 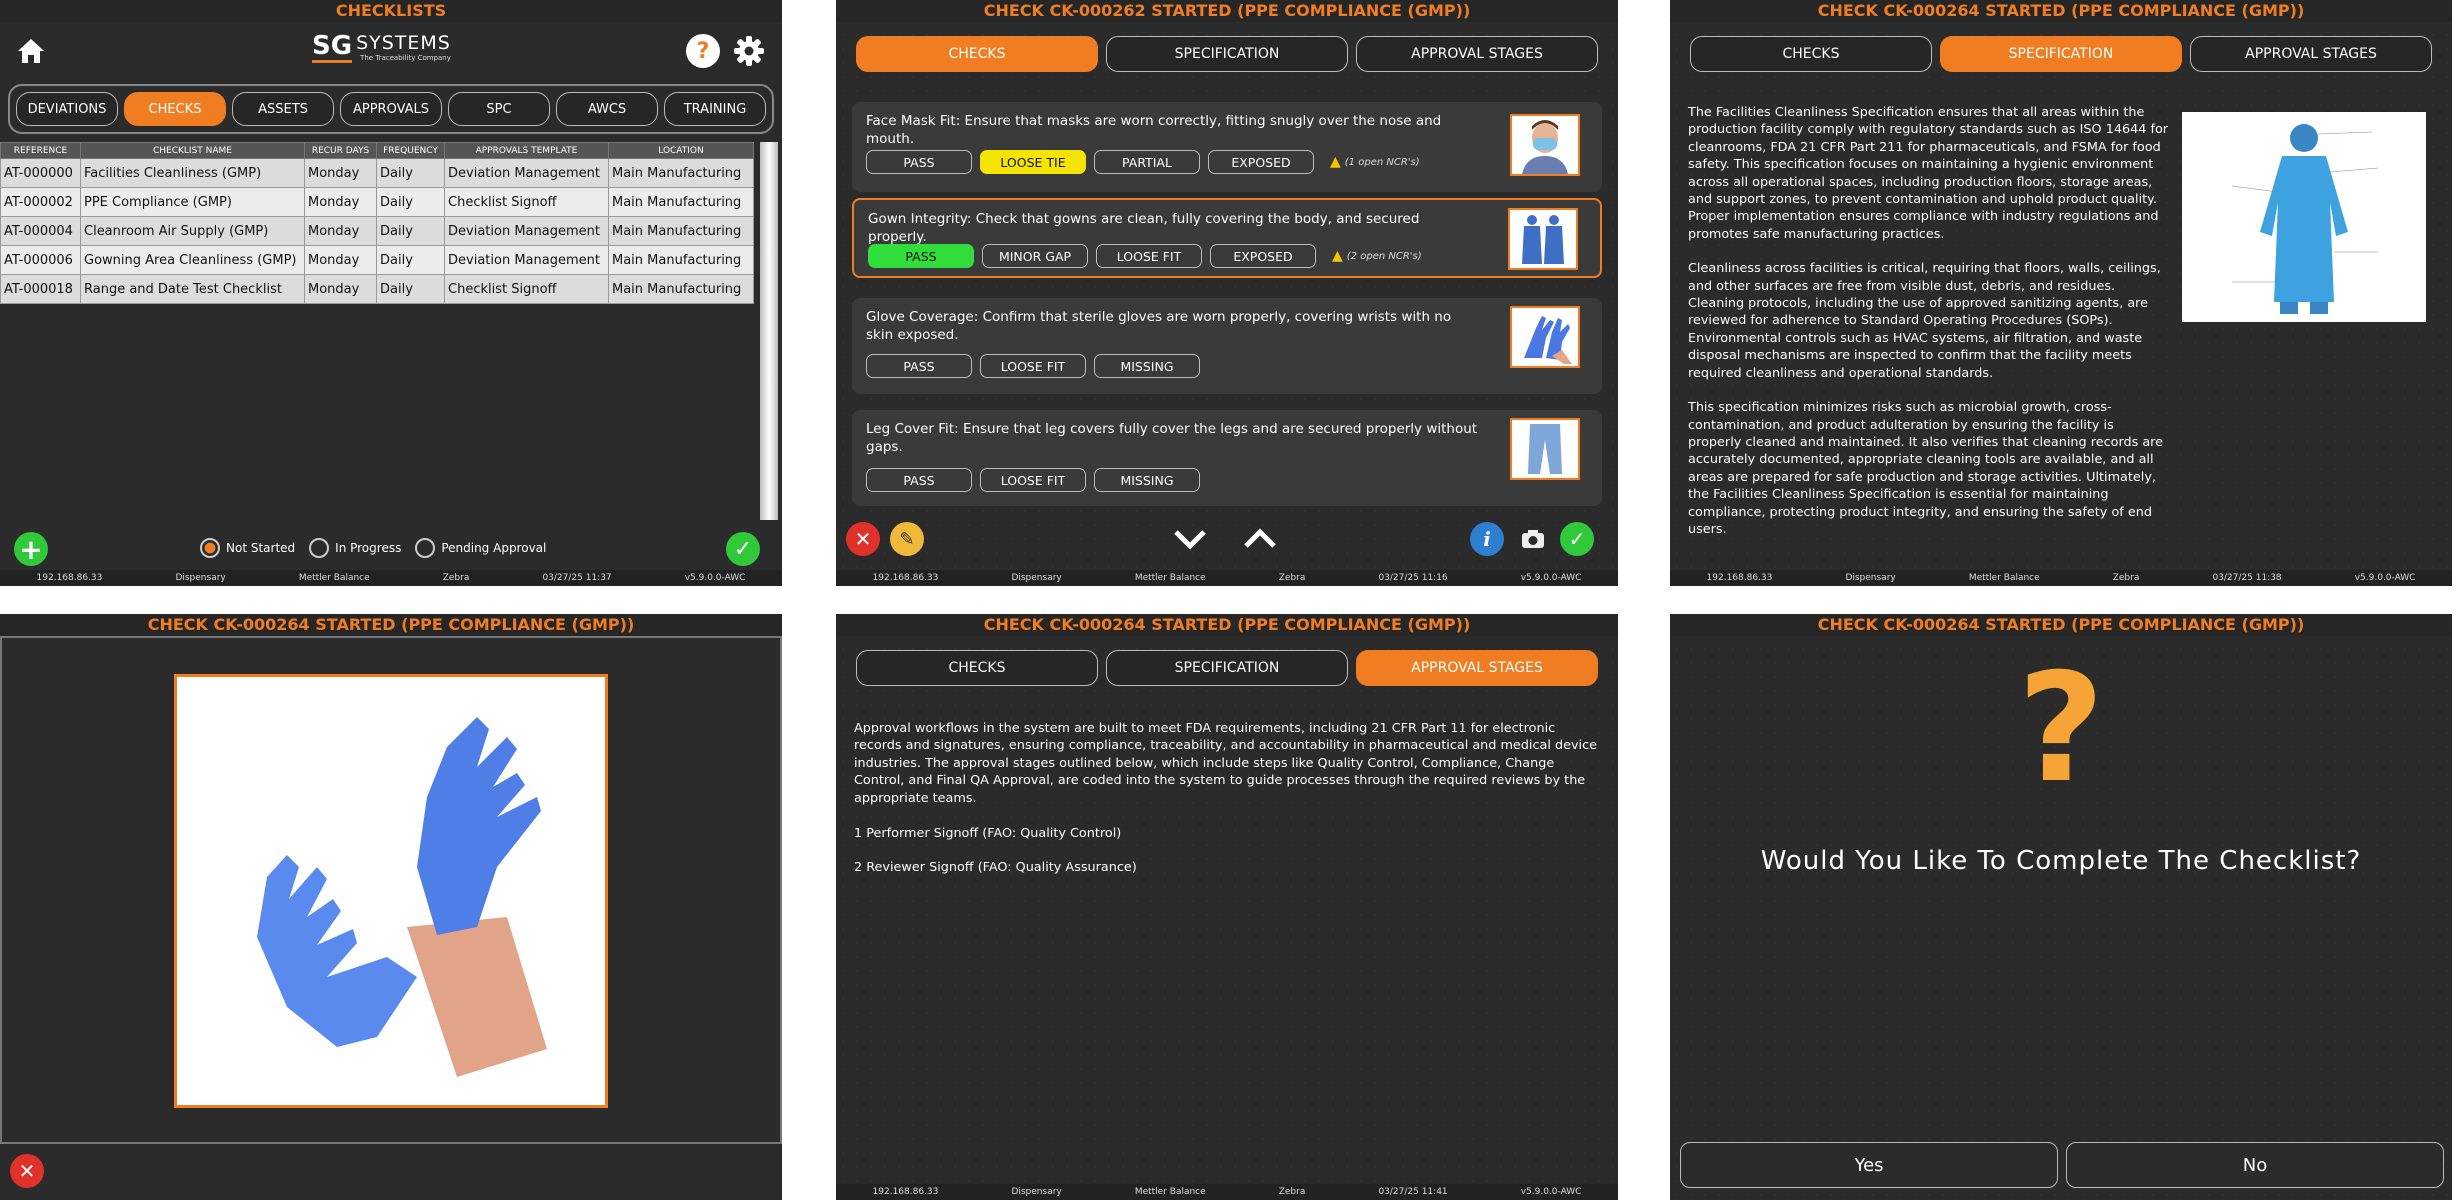 What do you see at coordinates (1487, 539) in the screenshot?
I see `info-icon: i` at bounding box center [1487, 539].